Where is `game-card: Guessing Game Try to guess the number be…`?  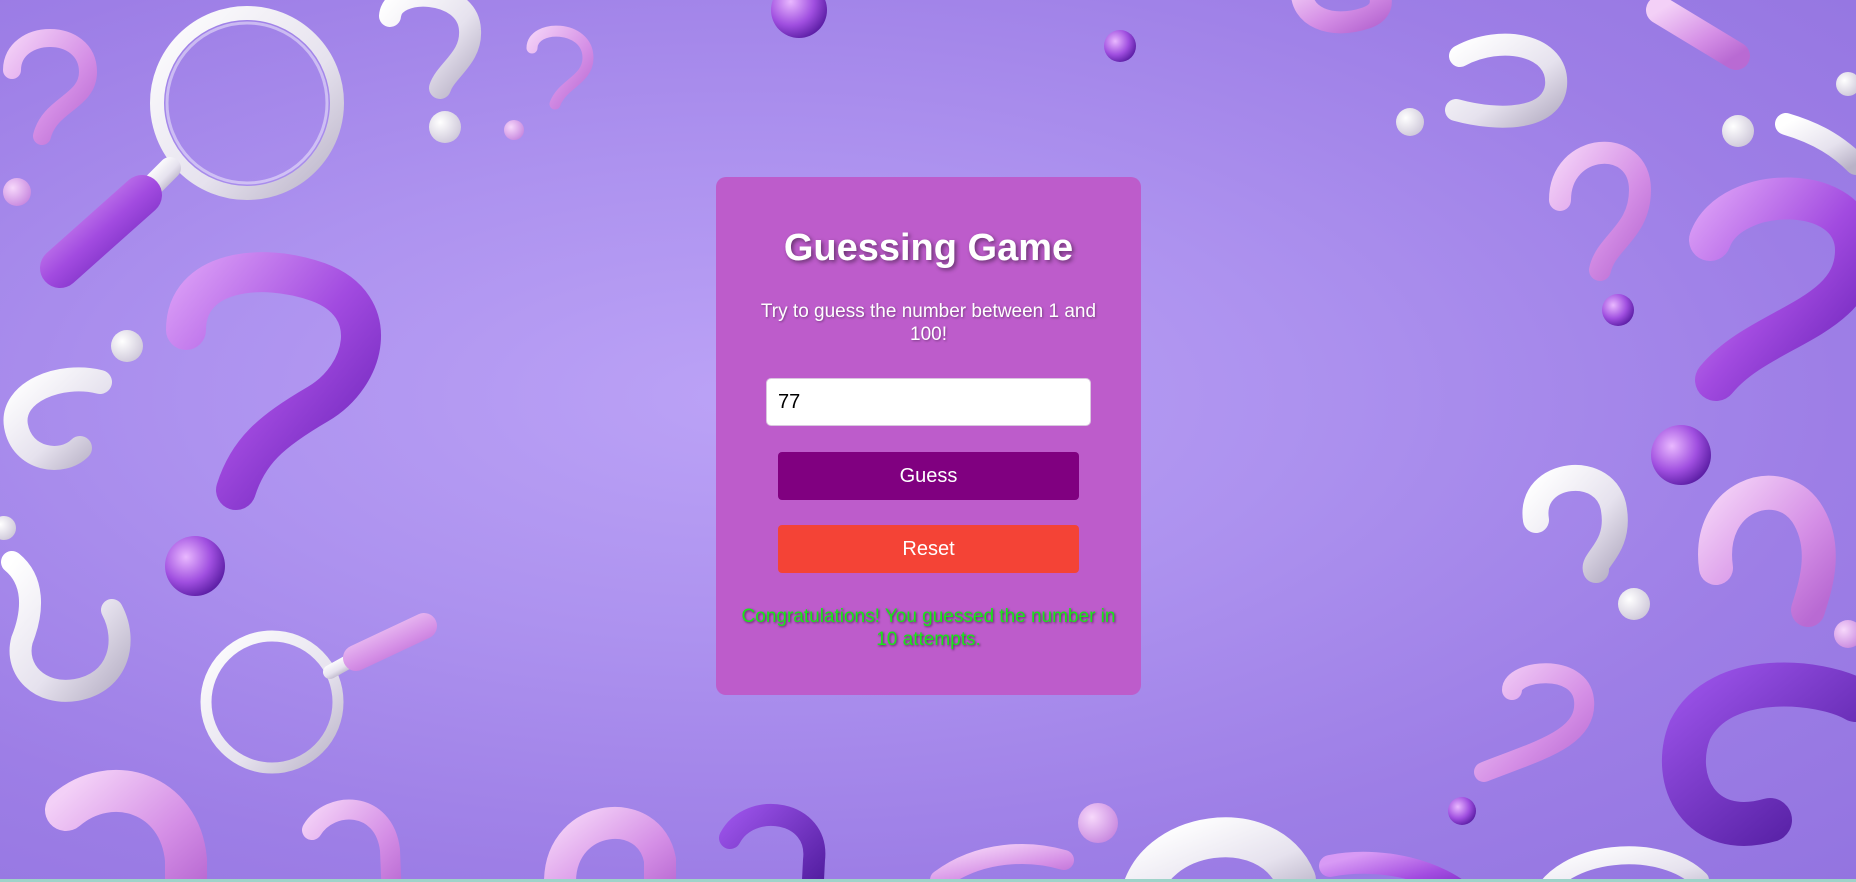 game-card: Guessing Game Try to guess the number be… is located at coordinates (928, 436).